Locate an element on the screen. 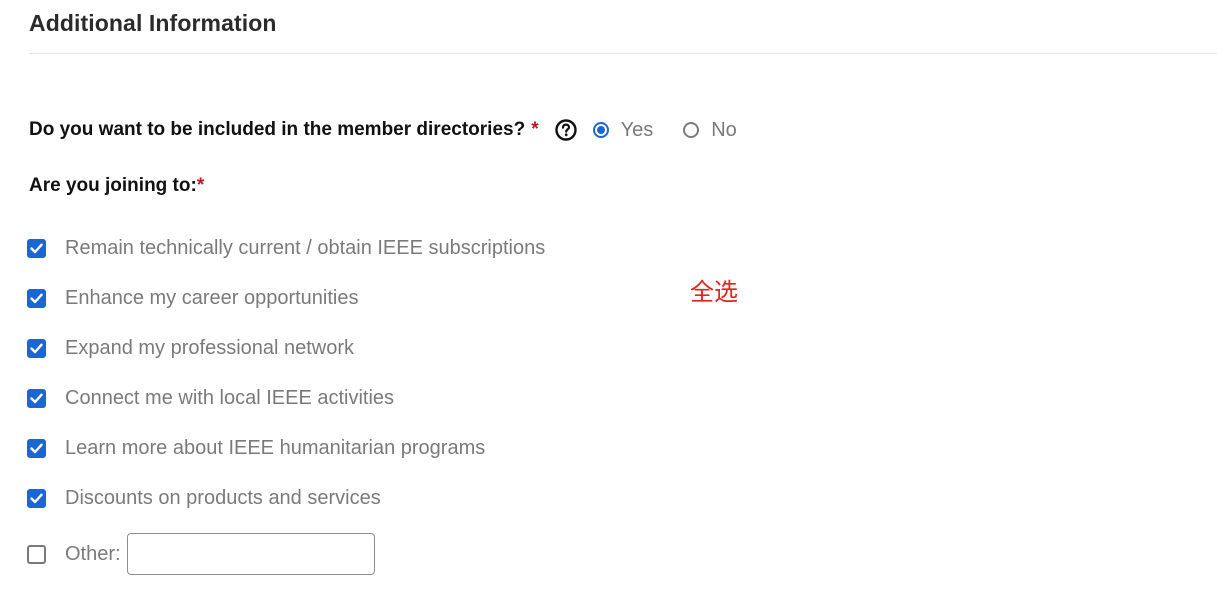 This screenshot has height=599, width=1217. radio-yes: Yes is located at coordinates (623, 130).